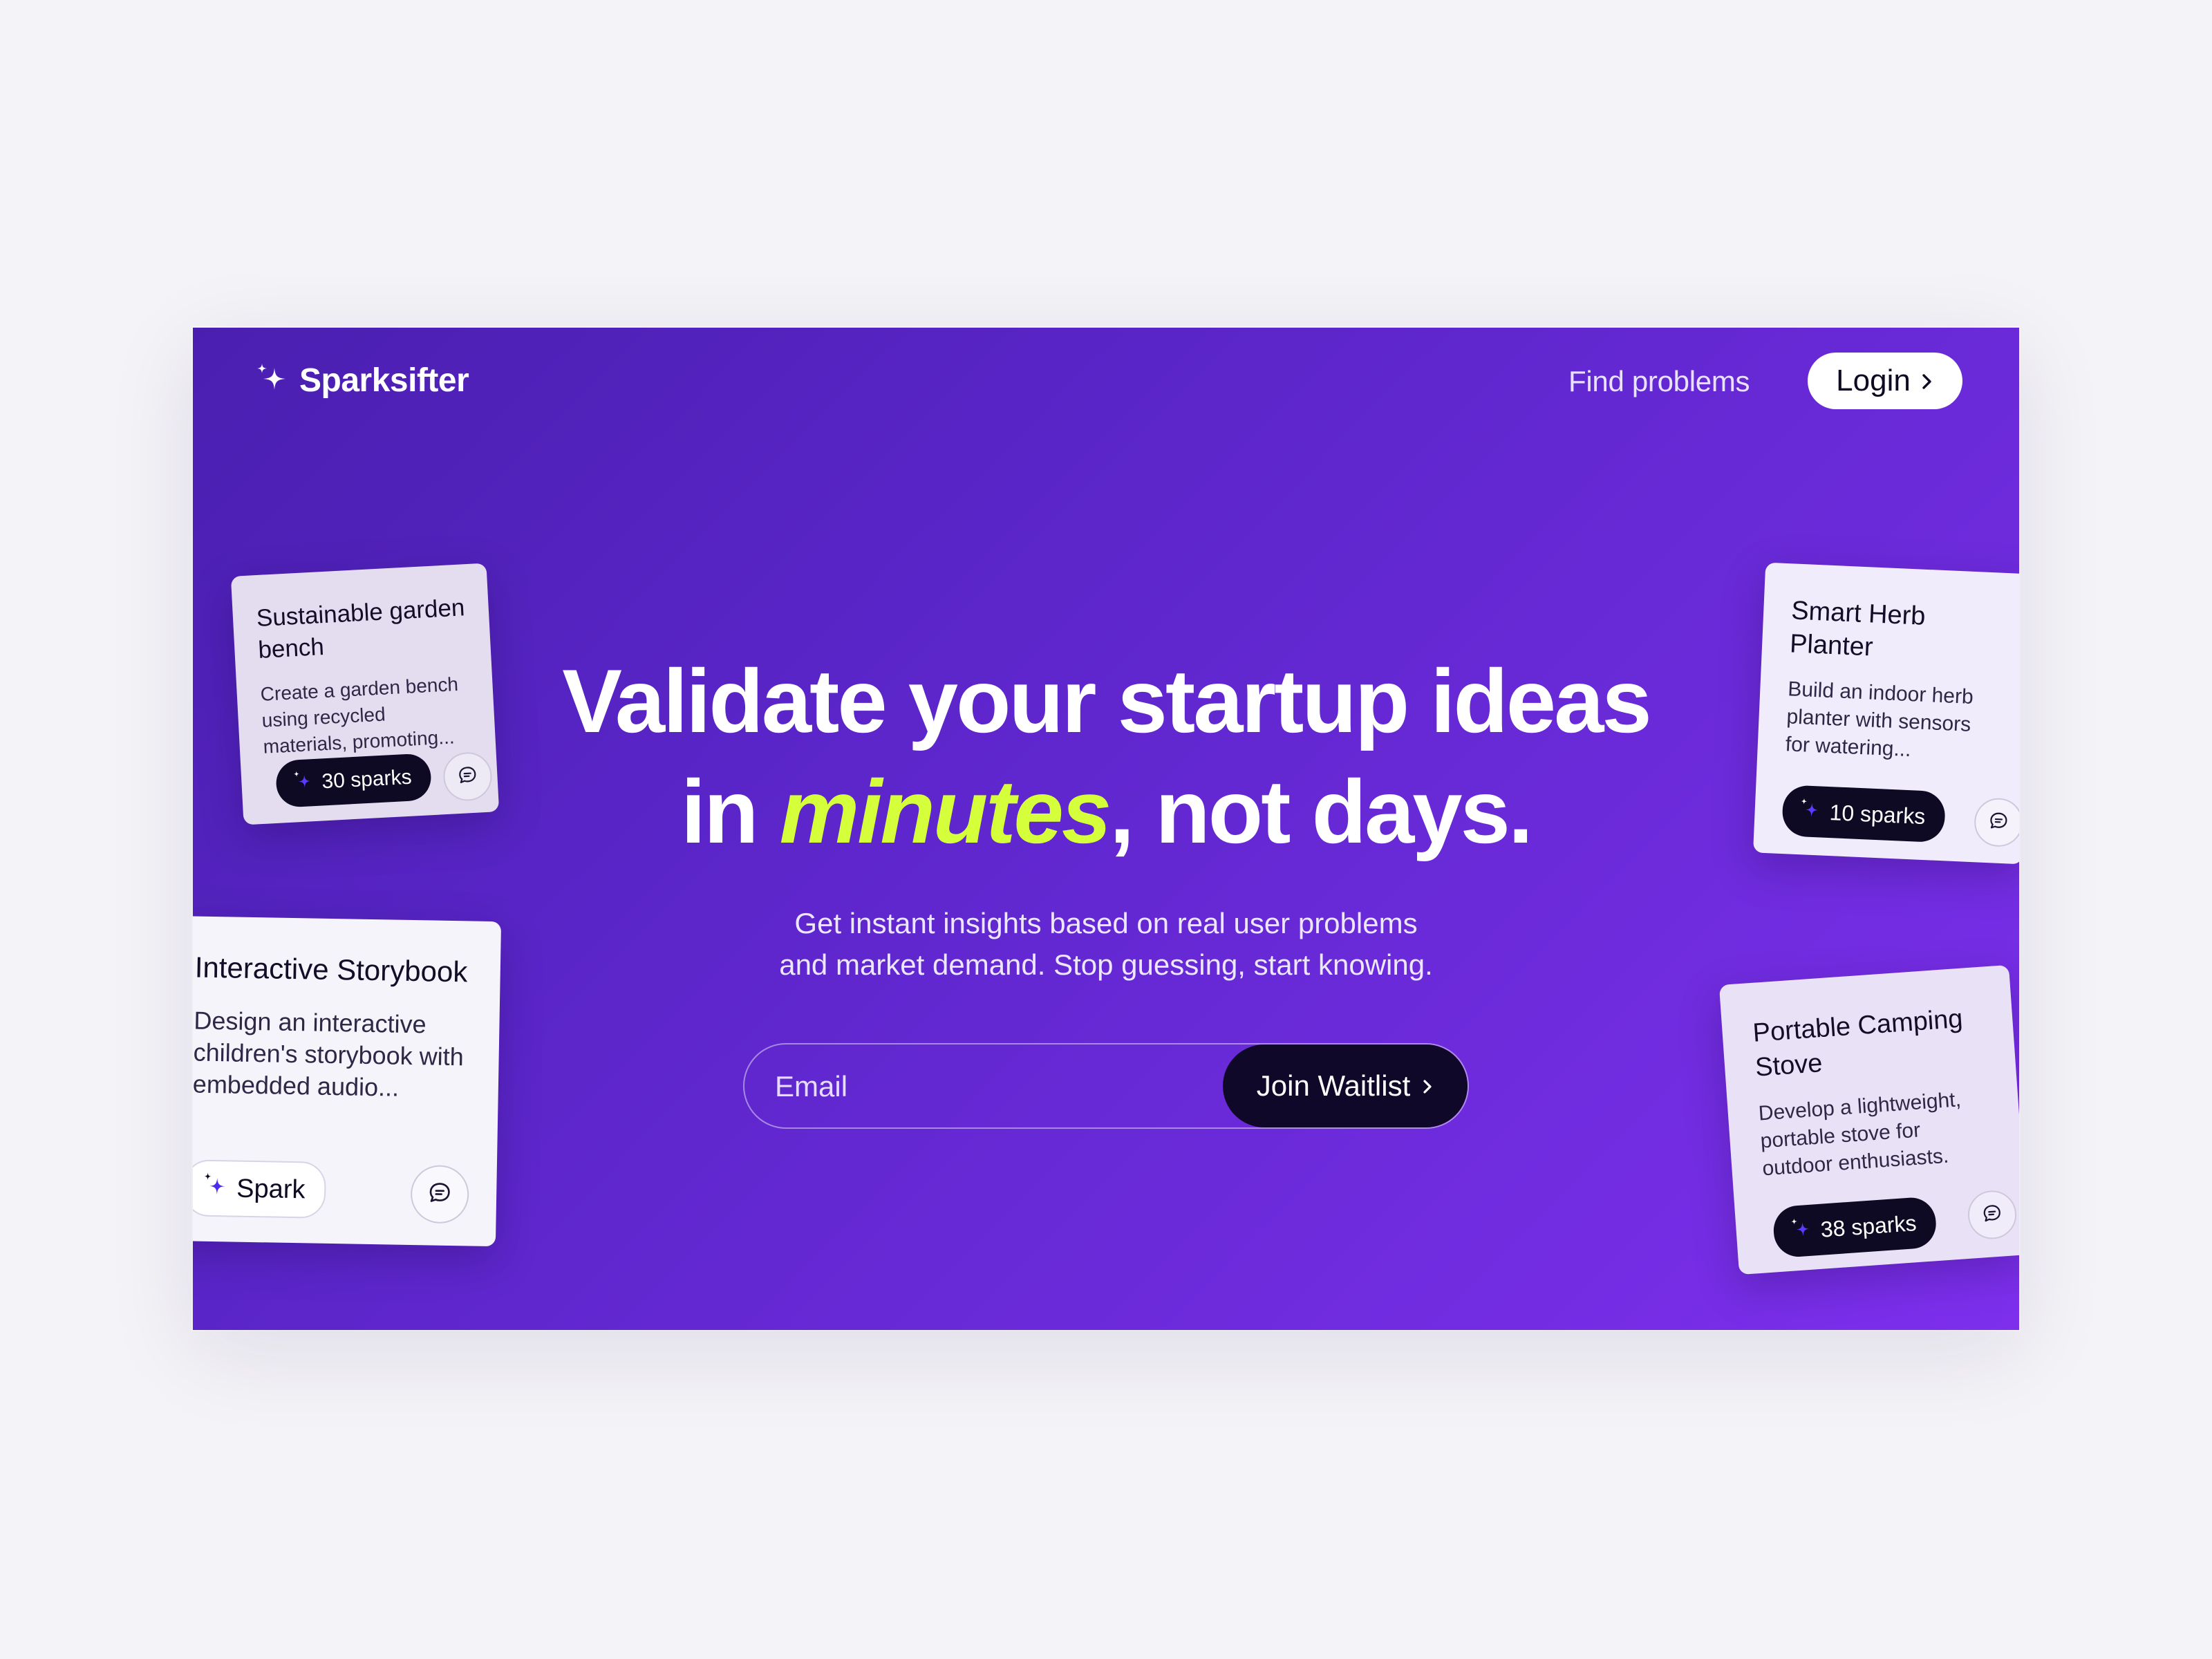 The width and height of the screenshot is (2212, 1659). What do you see at coordinates (361, 629) in the screenshot?
I see `card-title: Sustainable garden bench` at bounding box center [361, 629].